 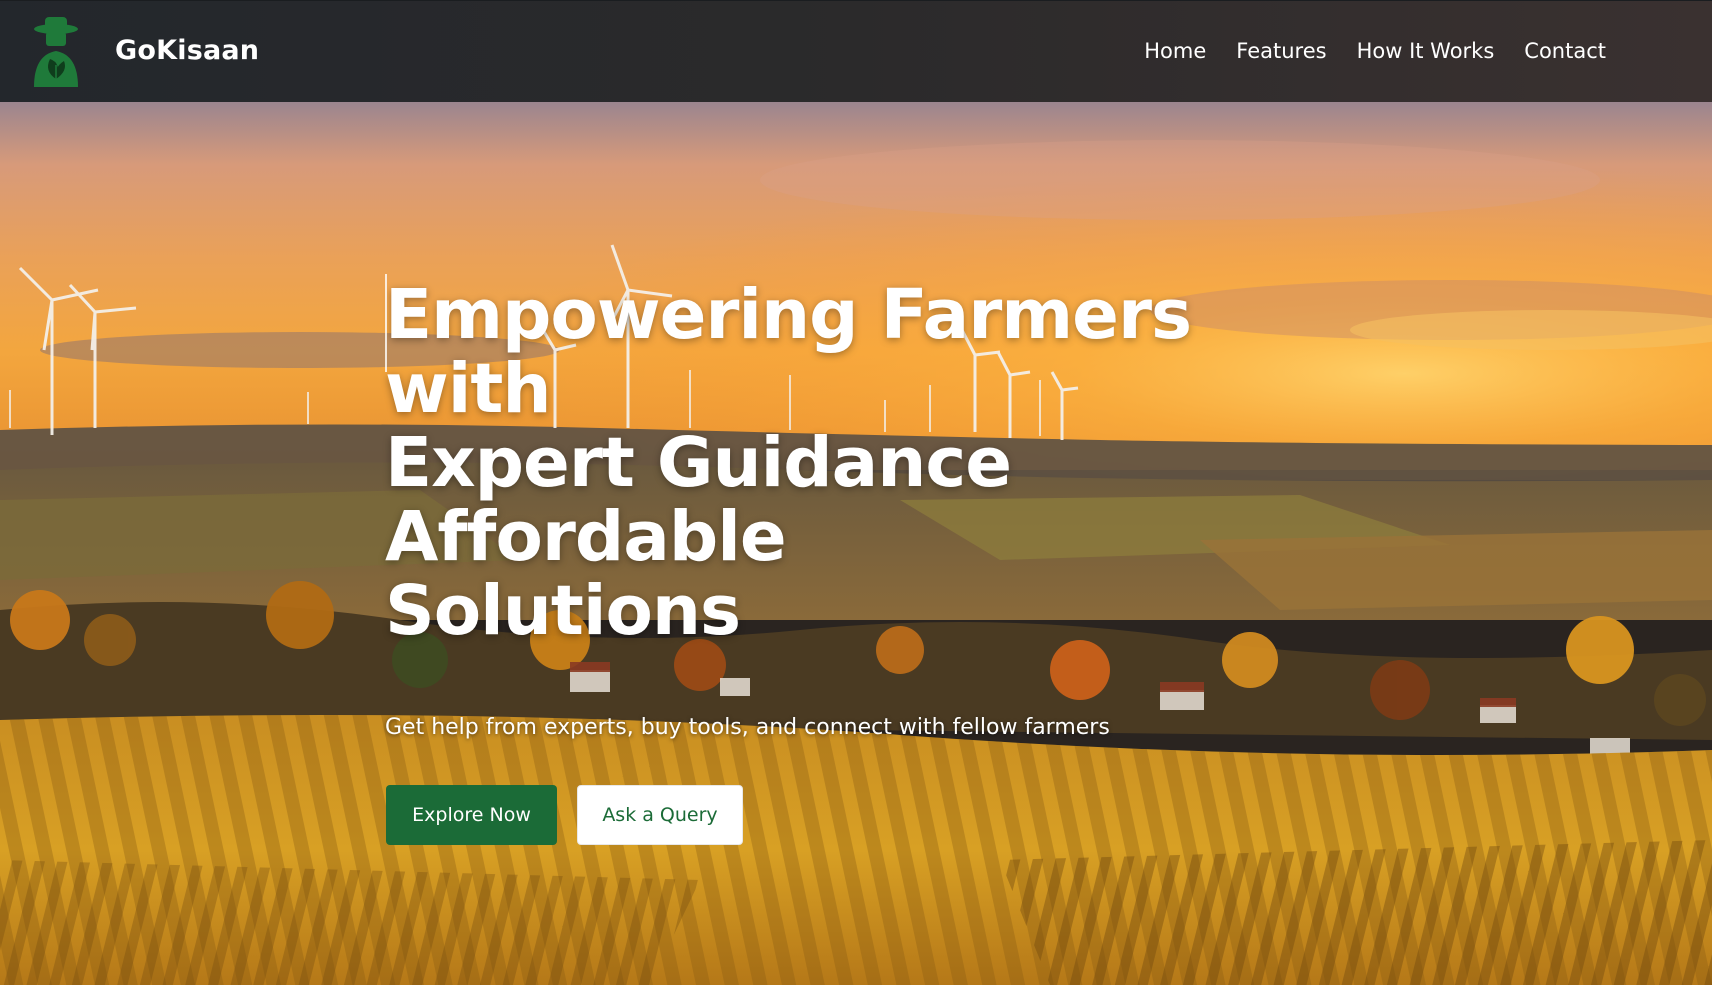 I want to click on nav-link-features: Features, so click(x=1281, y=51).